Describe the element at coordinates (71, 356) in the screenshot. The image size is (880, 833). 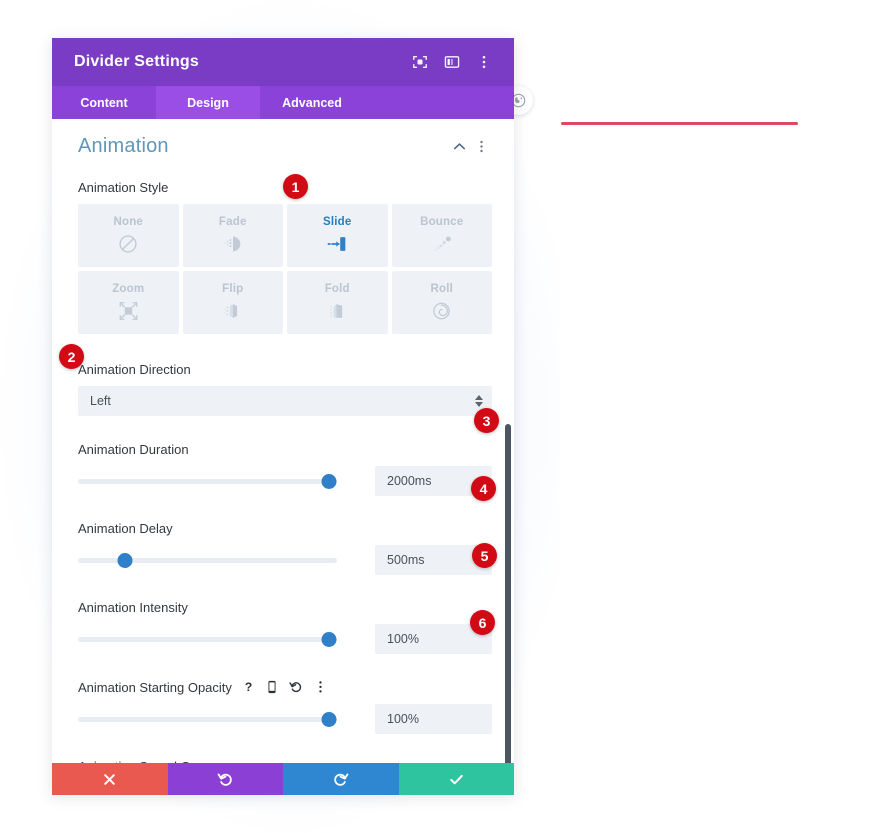
I see `callout-badge-2: 2` at that location.